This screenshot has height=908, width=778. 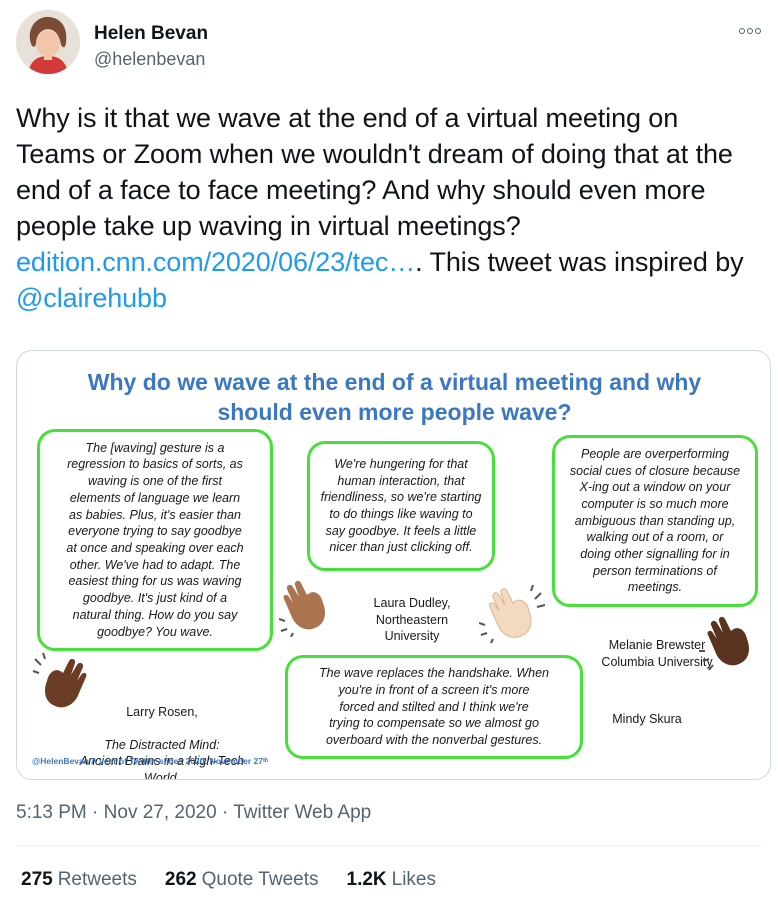 What do you see at coordinates (579, 262) in the screenshot?
I see `tweet-text-middle: . This tweet was inspired by` at bounding box center [579, 262].